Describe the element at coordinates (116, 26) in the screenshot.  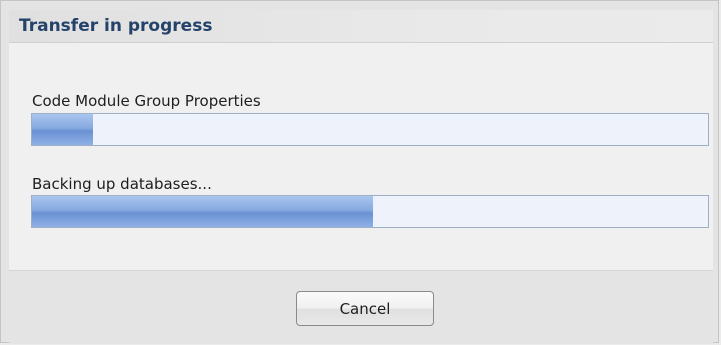
I see `dialog-title: Transfer in progress` at that location.